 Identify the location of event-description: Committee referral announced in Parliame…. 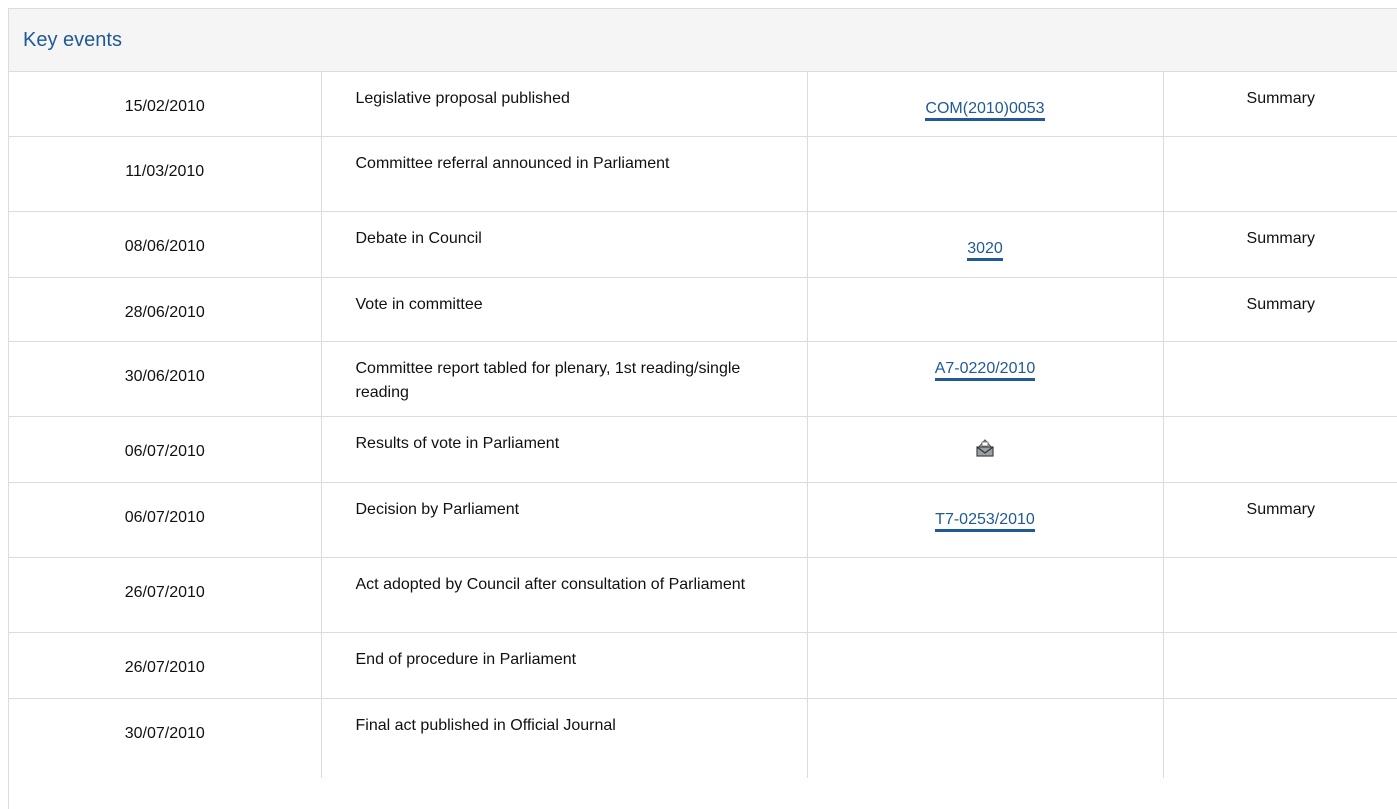
(564, 174).